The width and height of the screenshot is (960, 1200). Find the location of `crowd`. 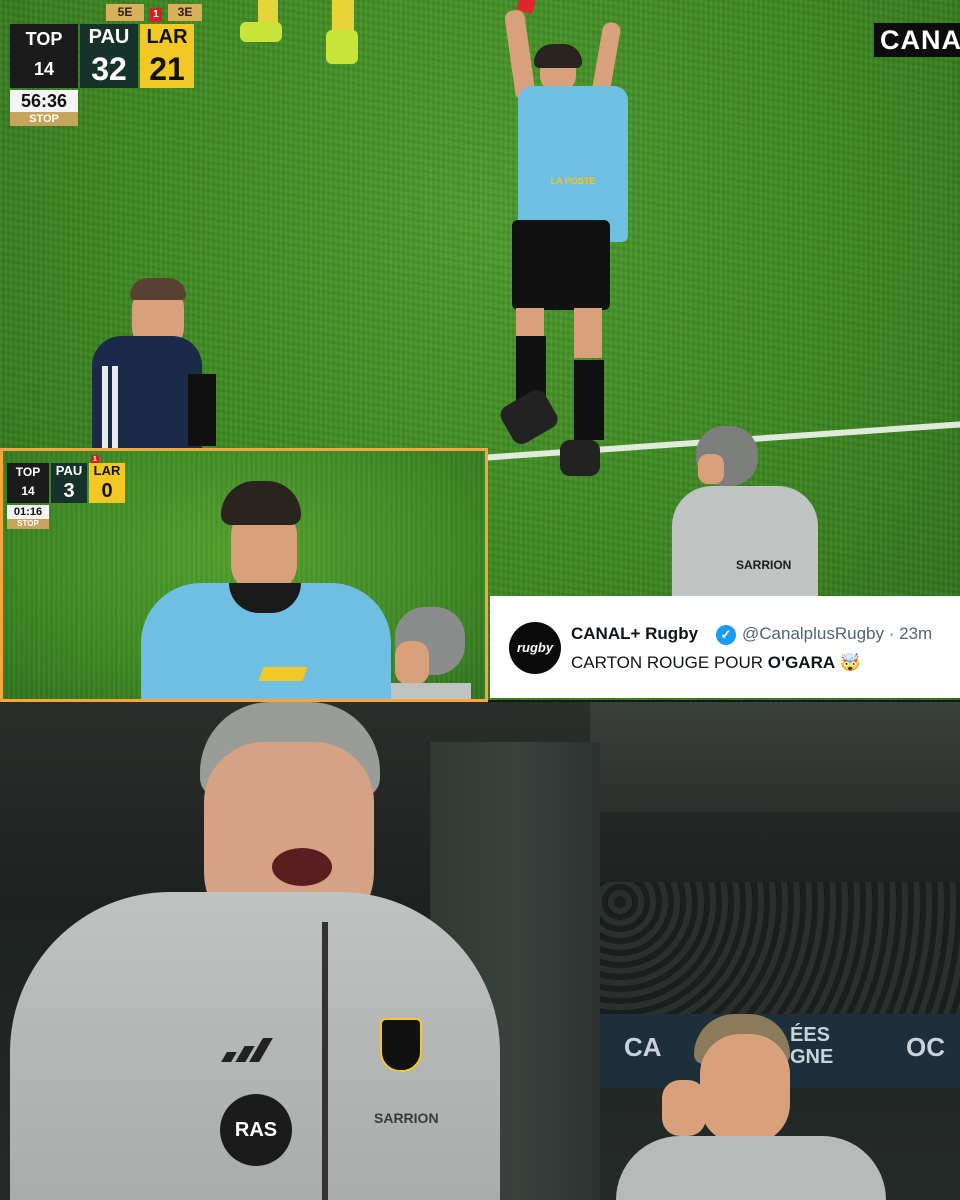

crowd is located at coordinates (780, 952).